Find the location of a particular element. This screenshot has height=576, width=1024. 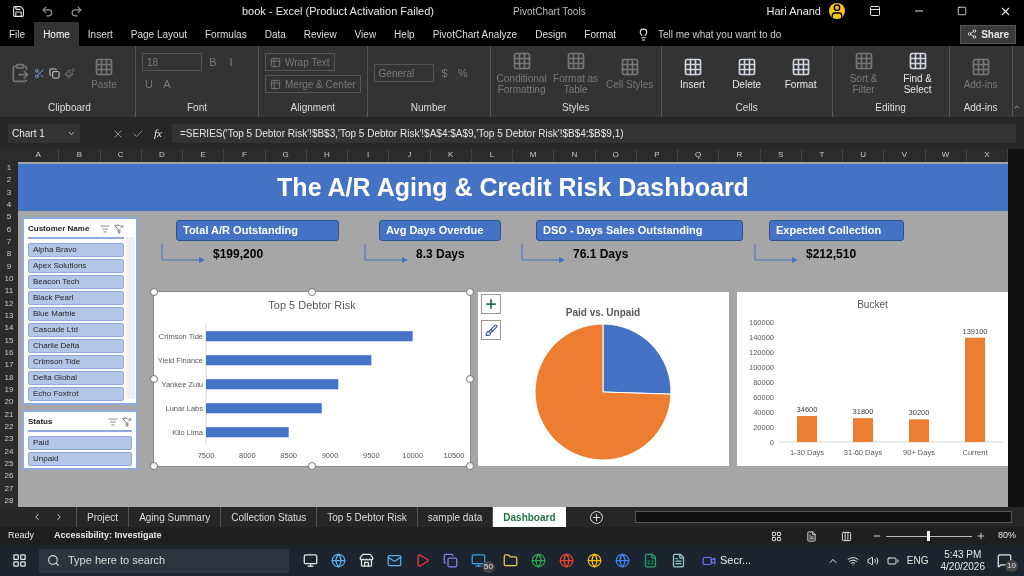

ribbon-tab: Data is located at coordinates (275, 34).